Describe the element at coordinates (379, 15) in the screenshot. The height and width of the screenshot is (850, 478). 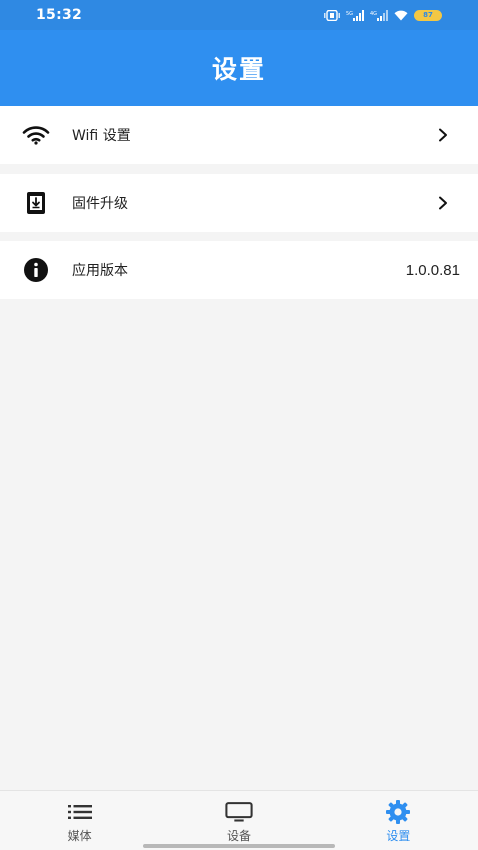
I see `signal-4g-icon: 4G` at that location.